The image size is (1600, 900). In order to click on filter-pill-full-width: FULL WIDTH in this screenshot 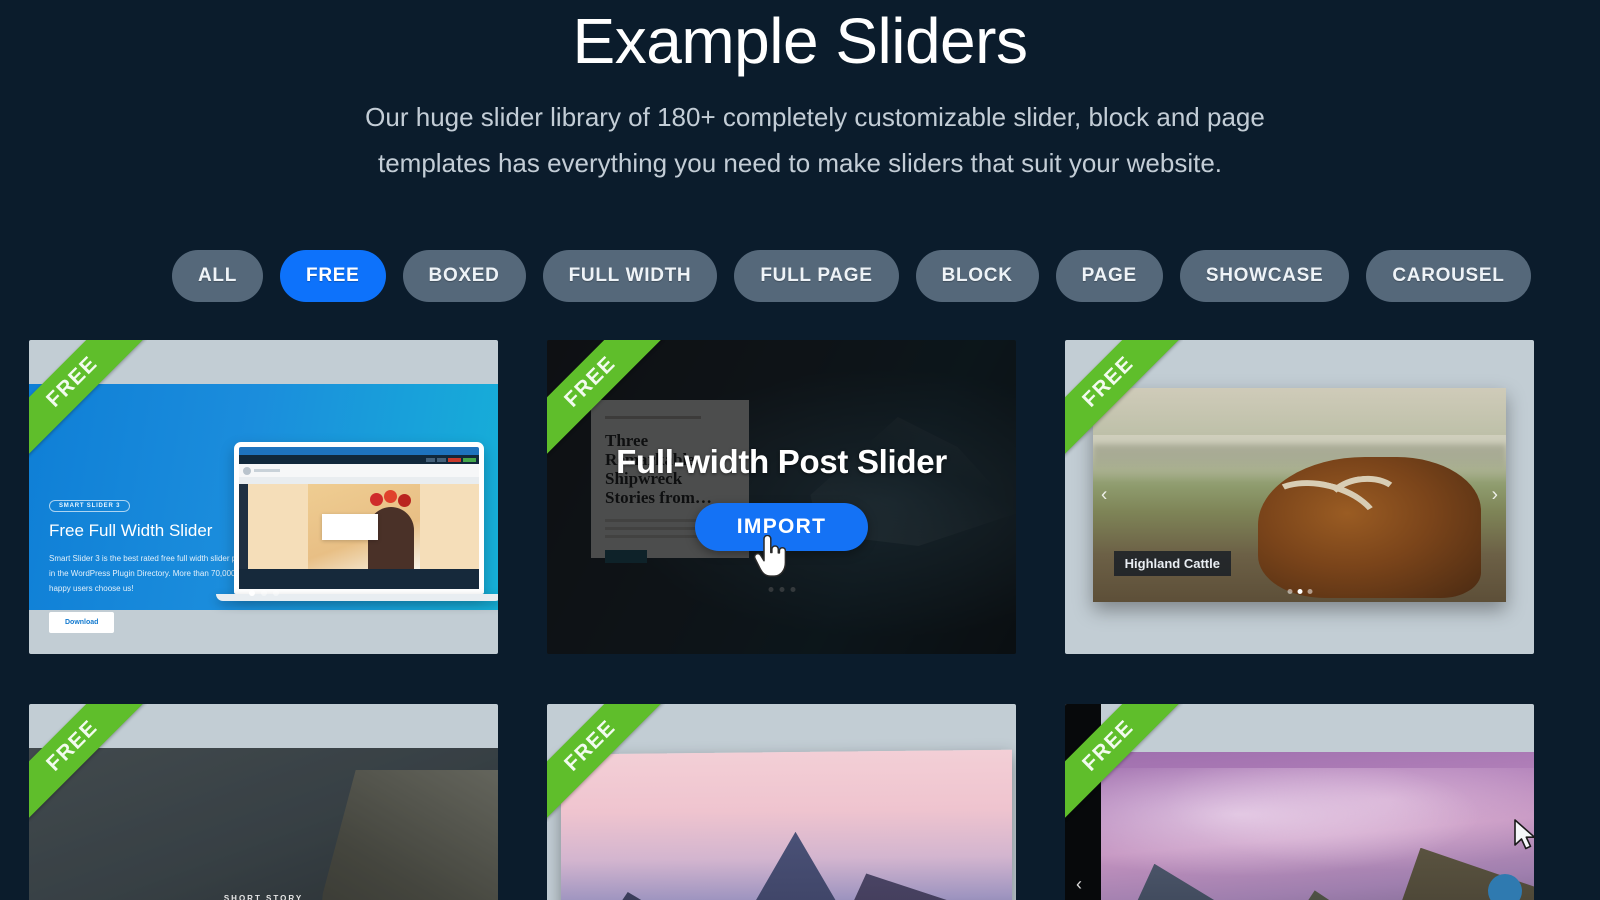, I will do `click(630, 276)`.